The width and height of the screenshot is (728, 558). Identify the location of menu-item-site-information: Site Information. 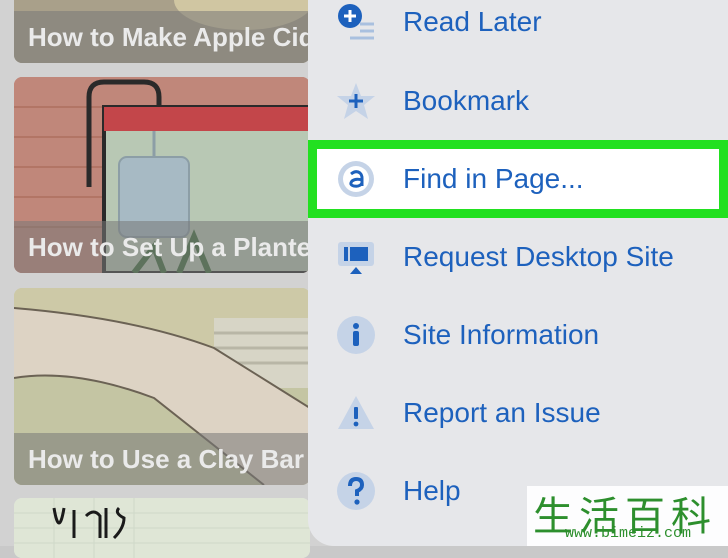
(518, 335).